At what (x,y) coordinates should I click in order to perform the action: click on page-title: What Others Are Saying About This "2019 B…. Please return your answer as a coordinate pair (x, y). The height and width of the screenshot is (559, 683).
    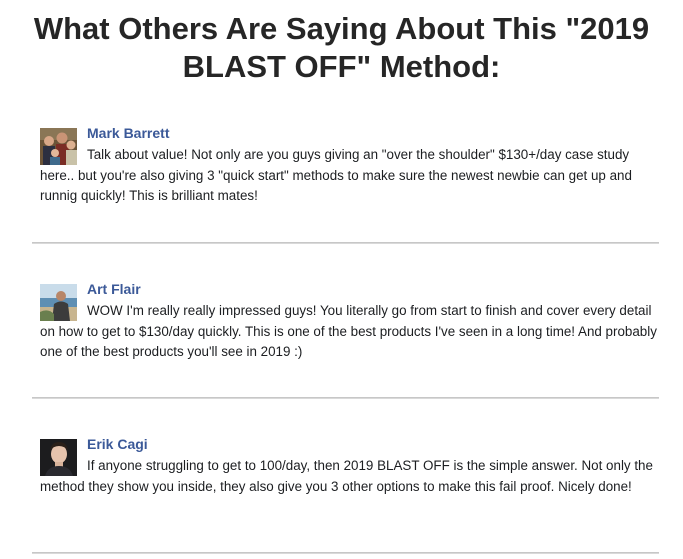
    Looking at the image, I should click on (341, 48).